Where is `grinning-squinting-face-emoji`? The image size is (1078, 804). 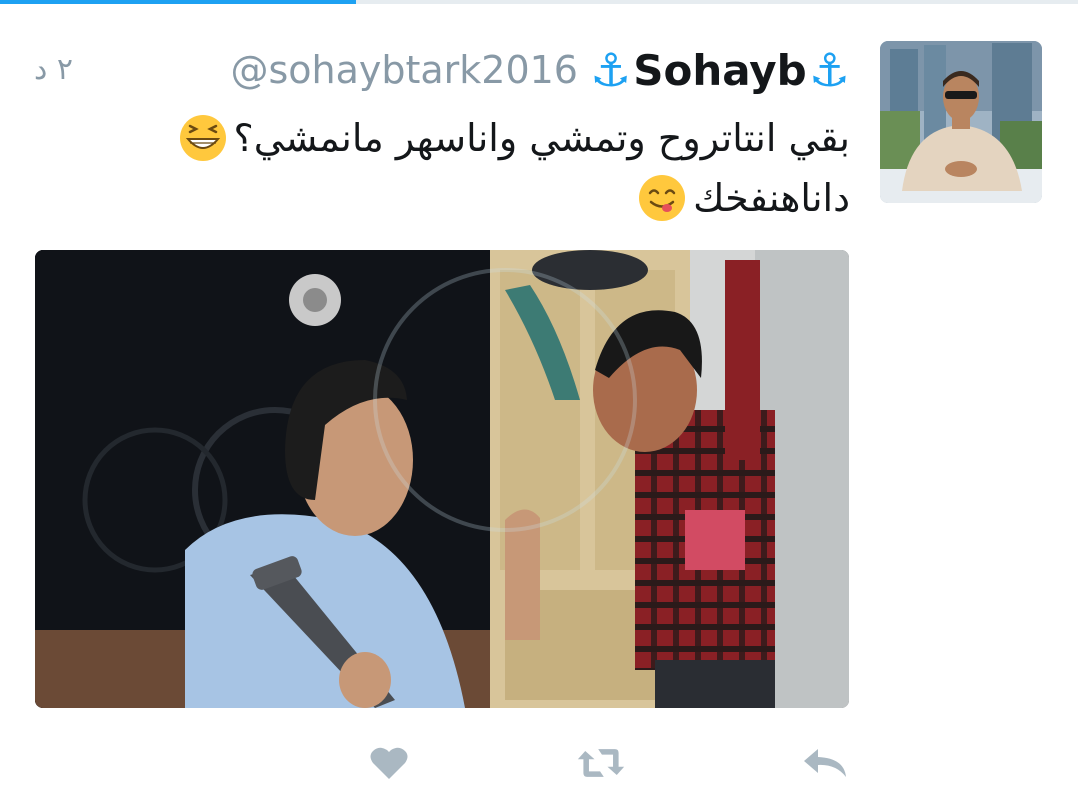
grinning-squinting-face-emoji is located at coordinates (202, 138).